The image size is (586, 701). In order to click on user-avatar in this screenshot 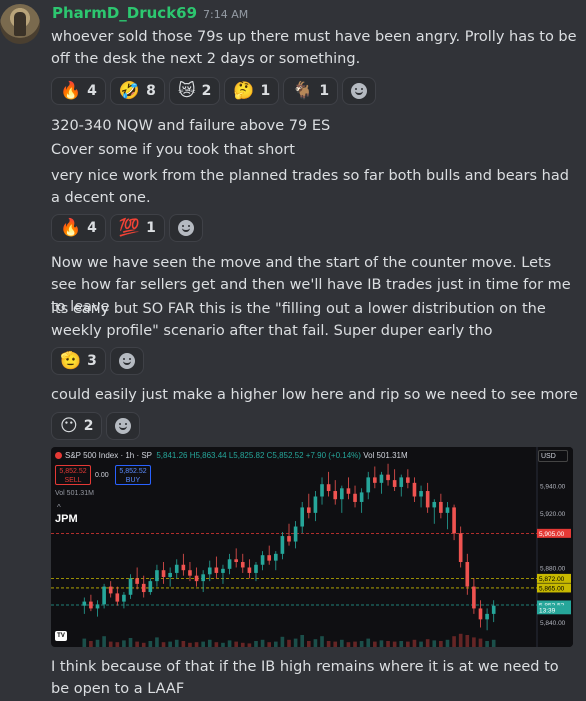, I will do `click(20, 24)`.